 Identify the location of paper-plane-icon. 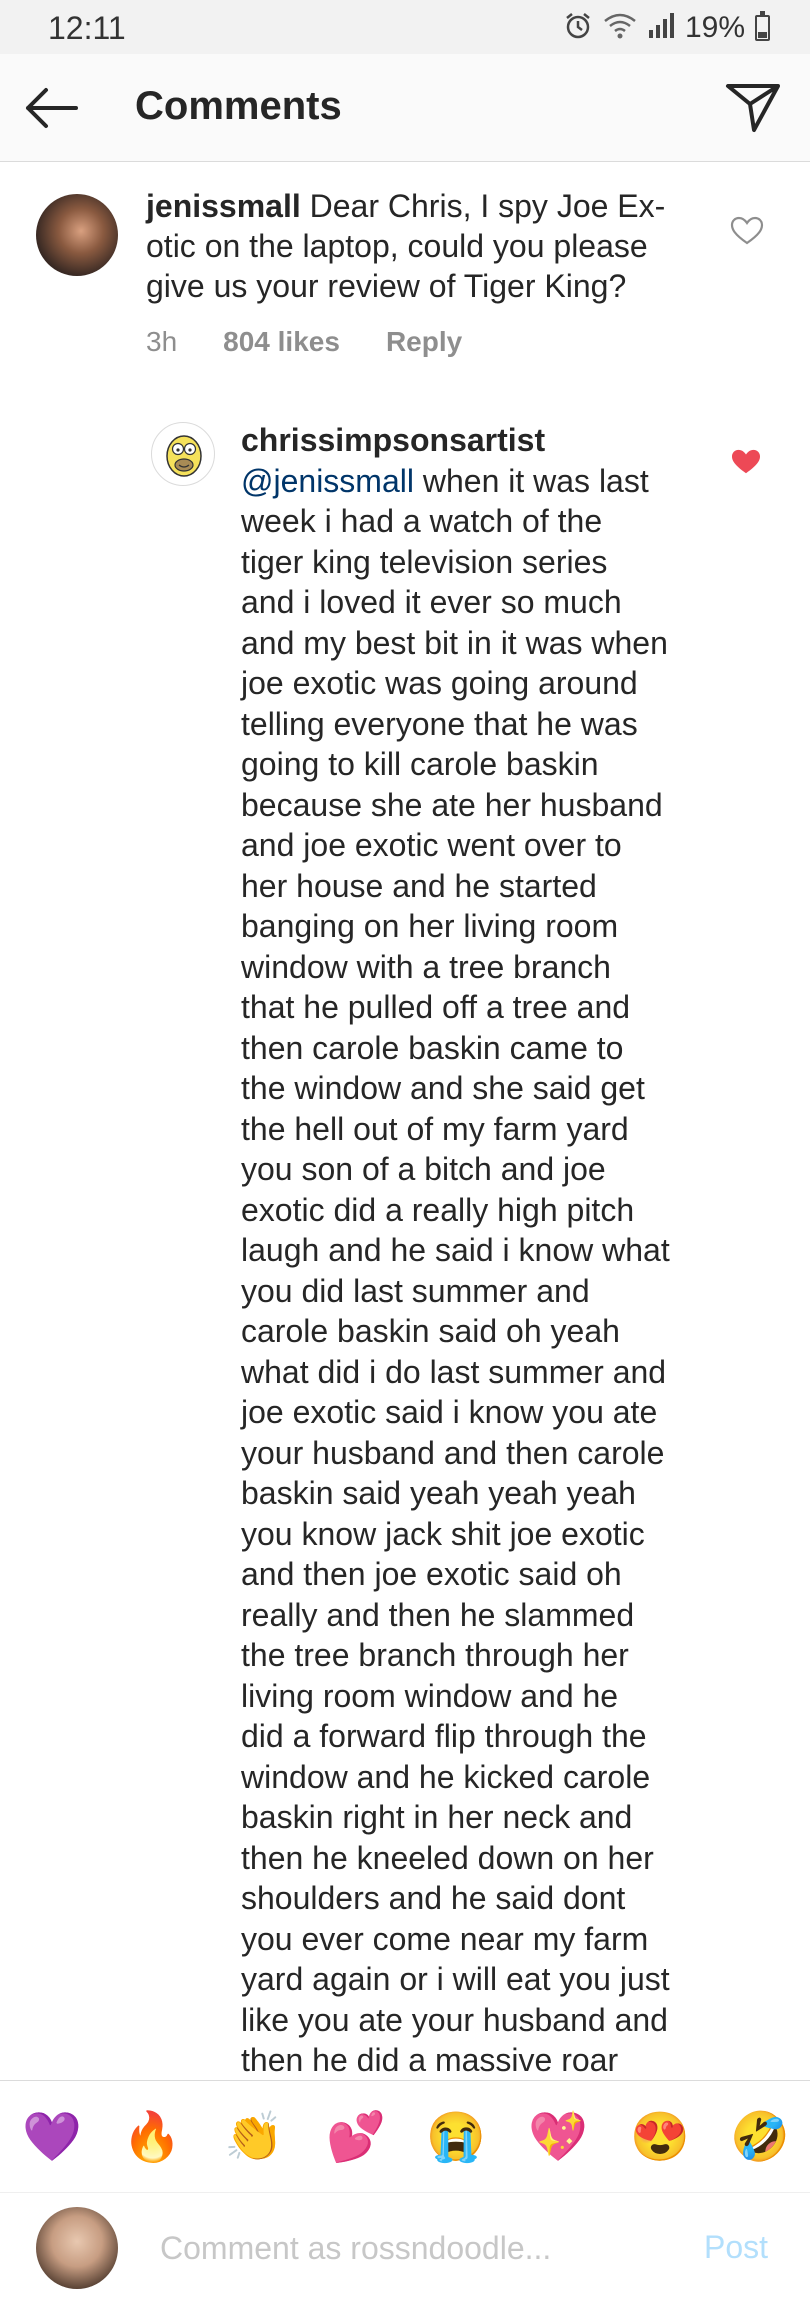
(753, 108).